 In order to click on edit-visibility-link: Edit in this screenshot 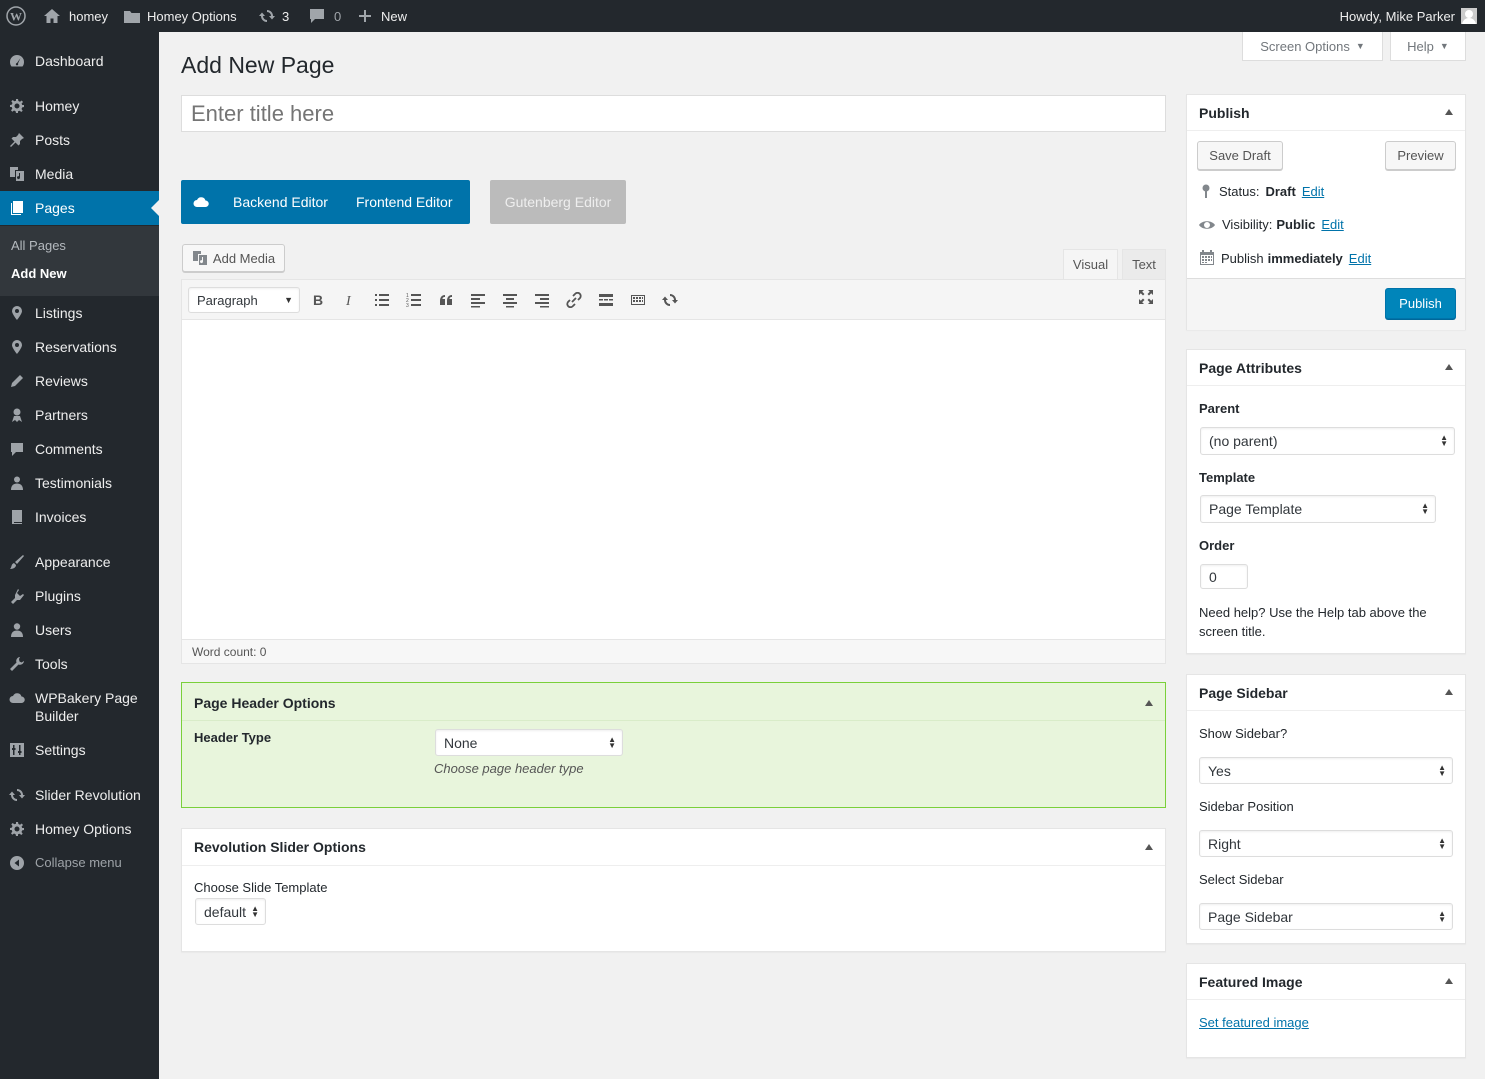, I will do `click(1332, 224)`.